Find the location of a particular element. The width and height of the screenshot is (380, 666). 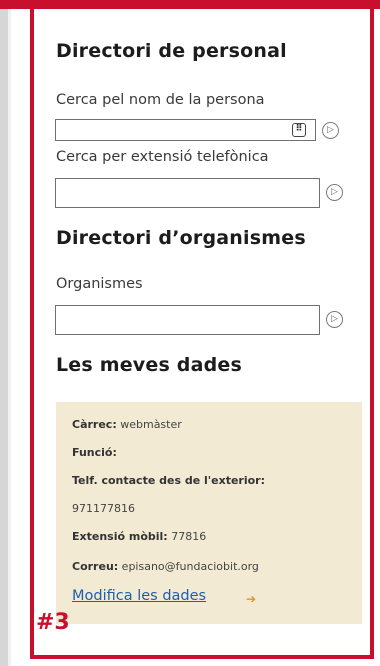

position-row: Càrrec: webmàster is located at coordinates (127, 424).